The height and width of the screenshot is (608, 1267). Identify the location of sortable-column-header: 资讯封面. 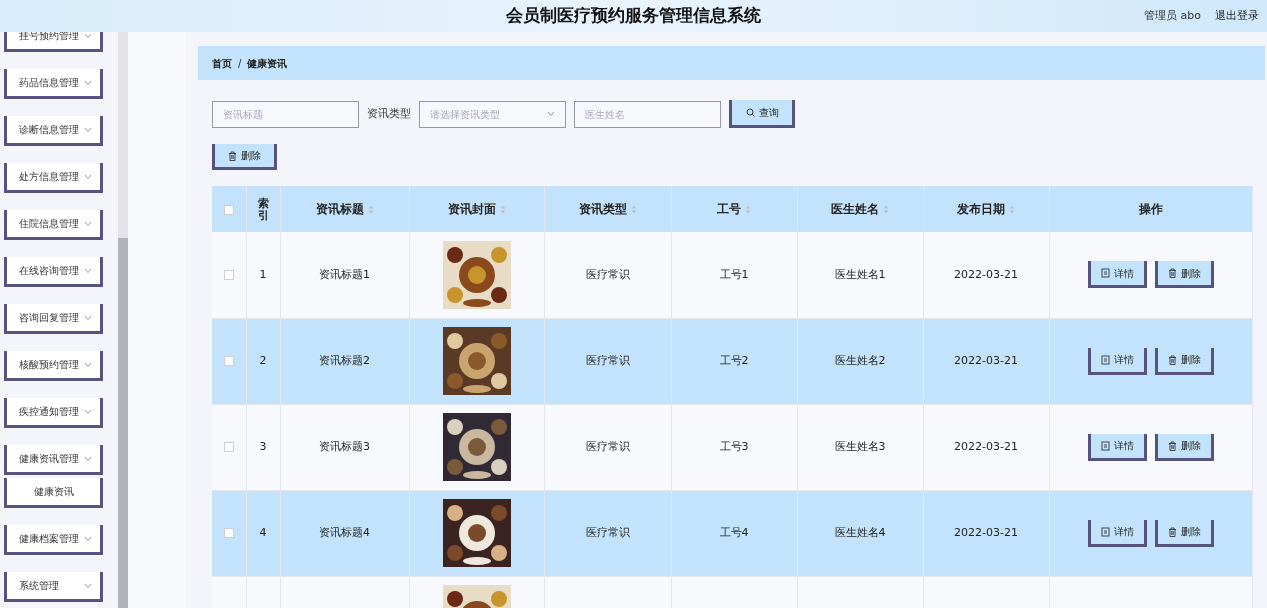
(471, 209).